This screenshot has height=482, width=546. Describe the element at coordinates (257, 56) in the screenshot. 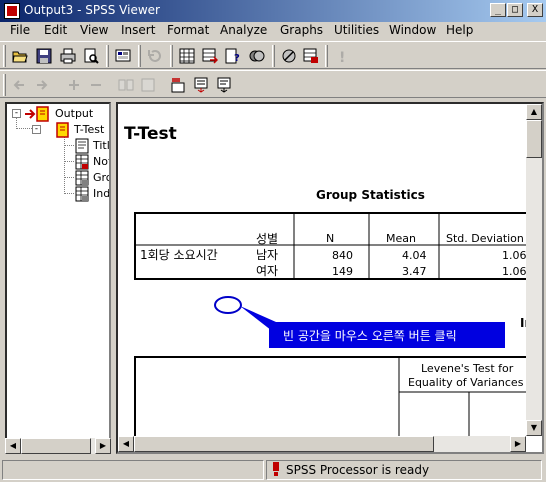

I see `use-sets-icon` at that location.